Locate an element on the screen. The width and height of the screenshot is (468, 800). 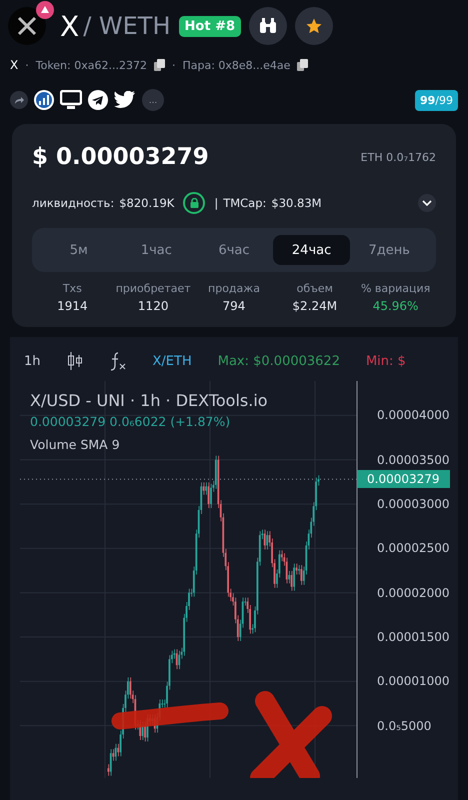
score-badge: 99/99 is located at coordinates (436, 100).